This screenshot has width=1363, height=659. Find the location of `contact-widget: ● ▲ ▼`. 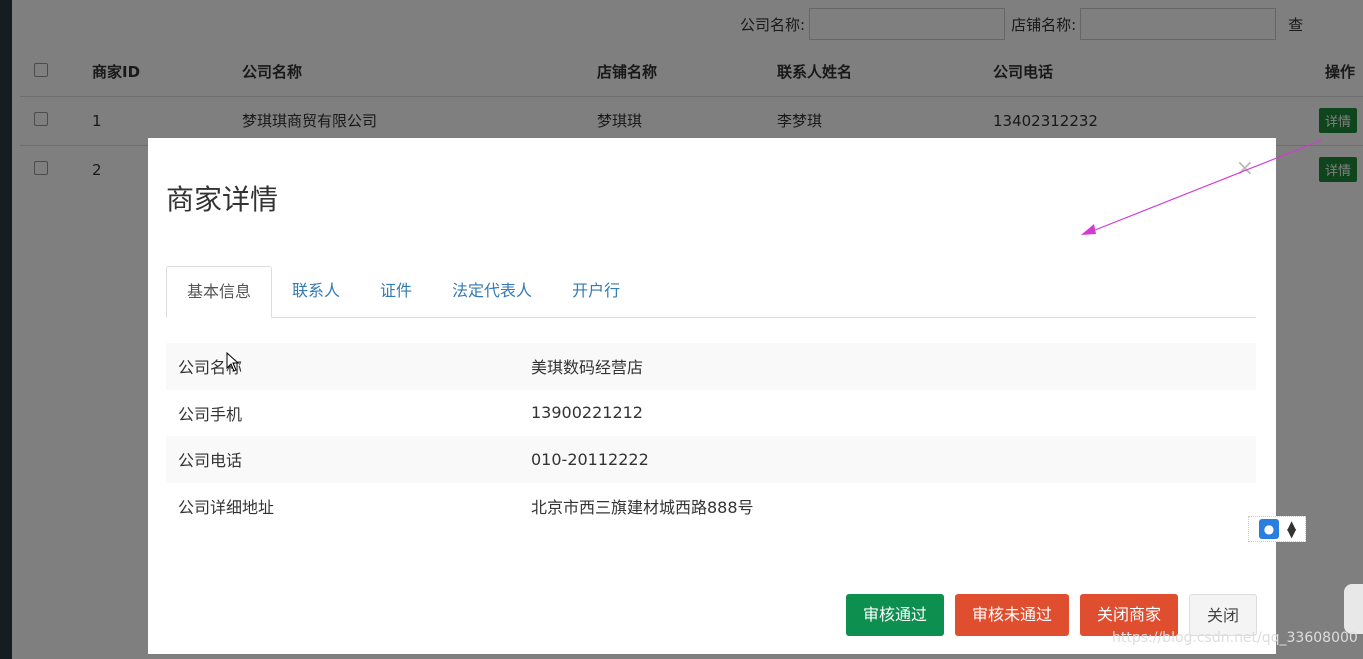

contact-widget: ● ▲ ▼ is located at coordinates (1277, 529).